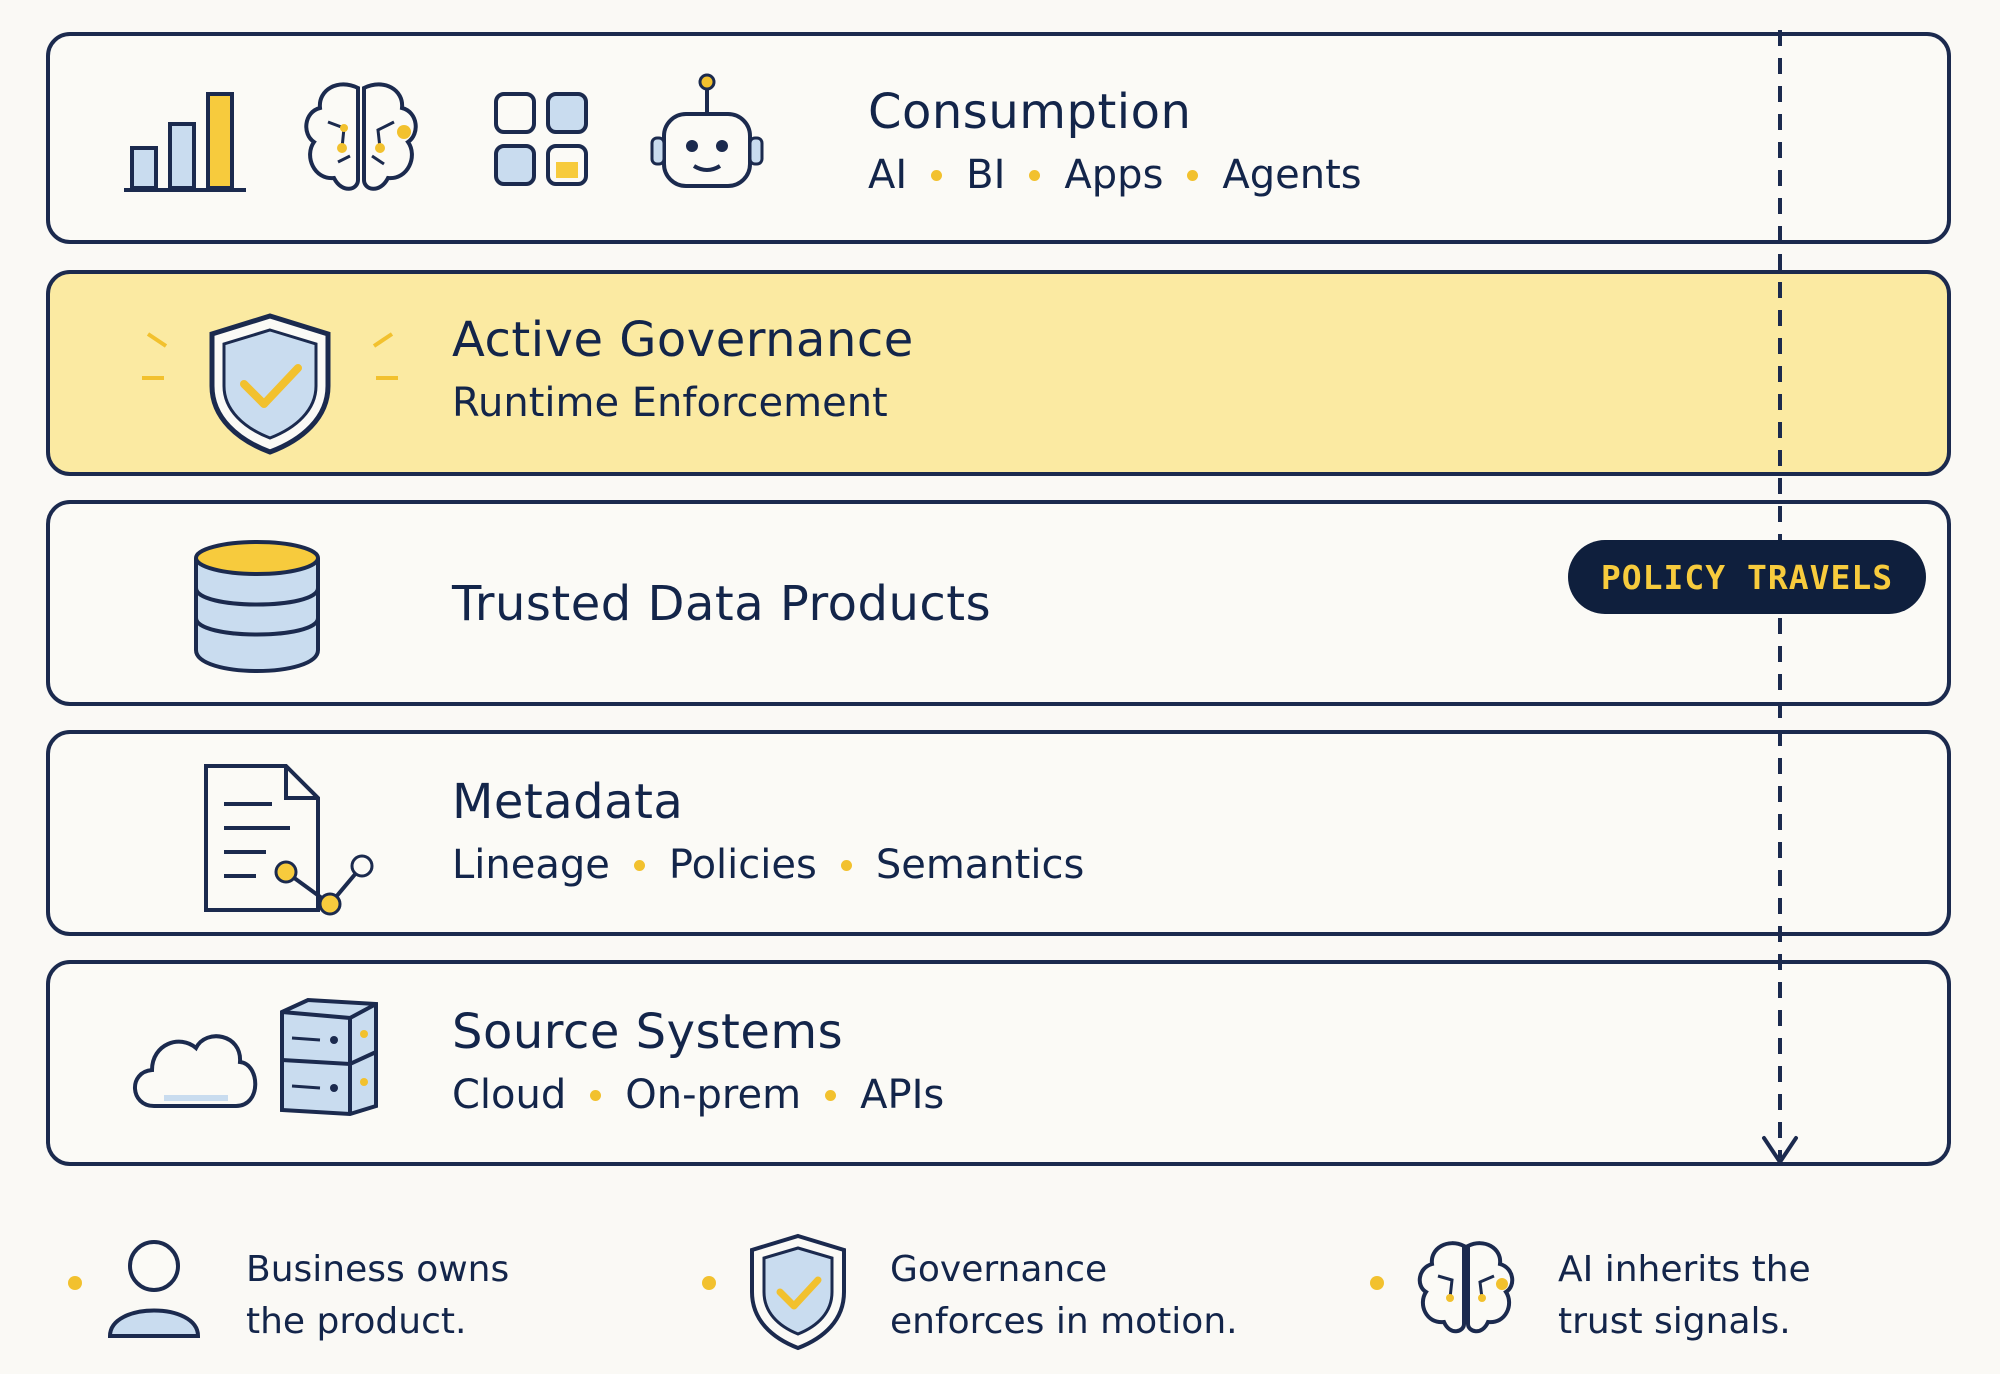 The image size is (2000, 1374). I want to click on item-semantics: Semantics, so click(980, 865).